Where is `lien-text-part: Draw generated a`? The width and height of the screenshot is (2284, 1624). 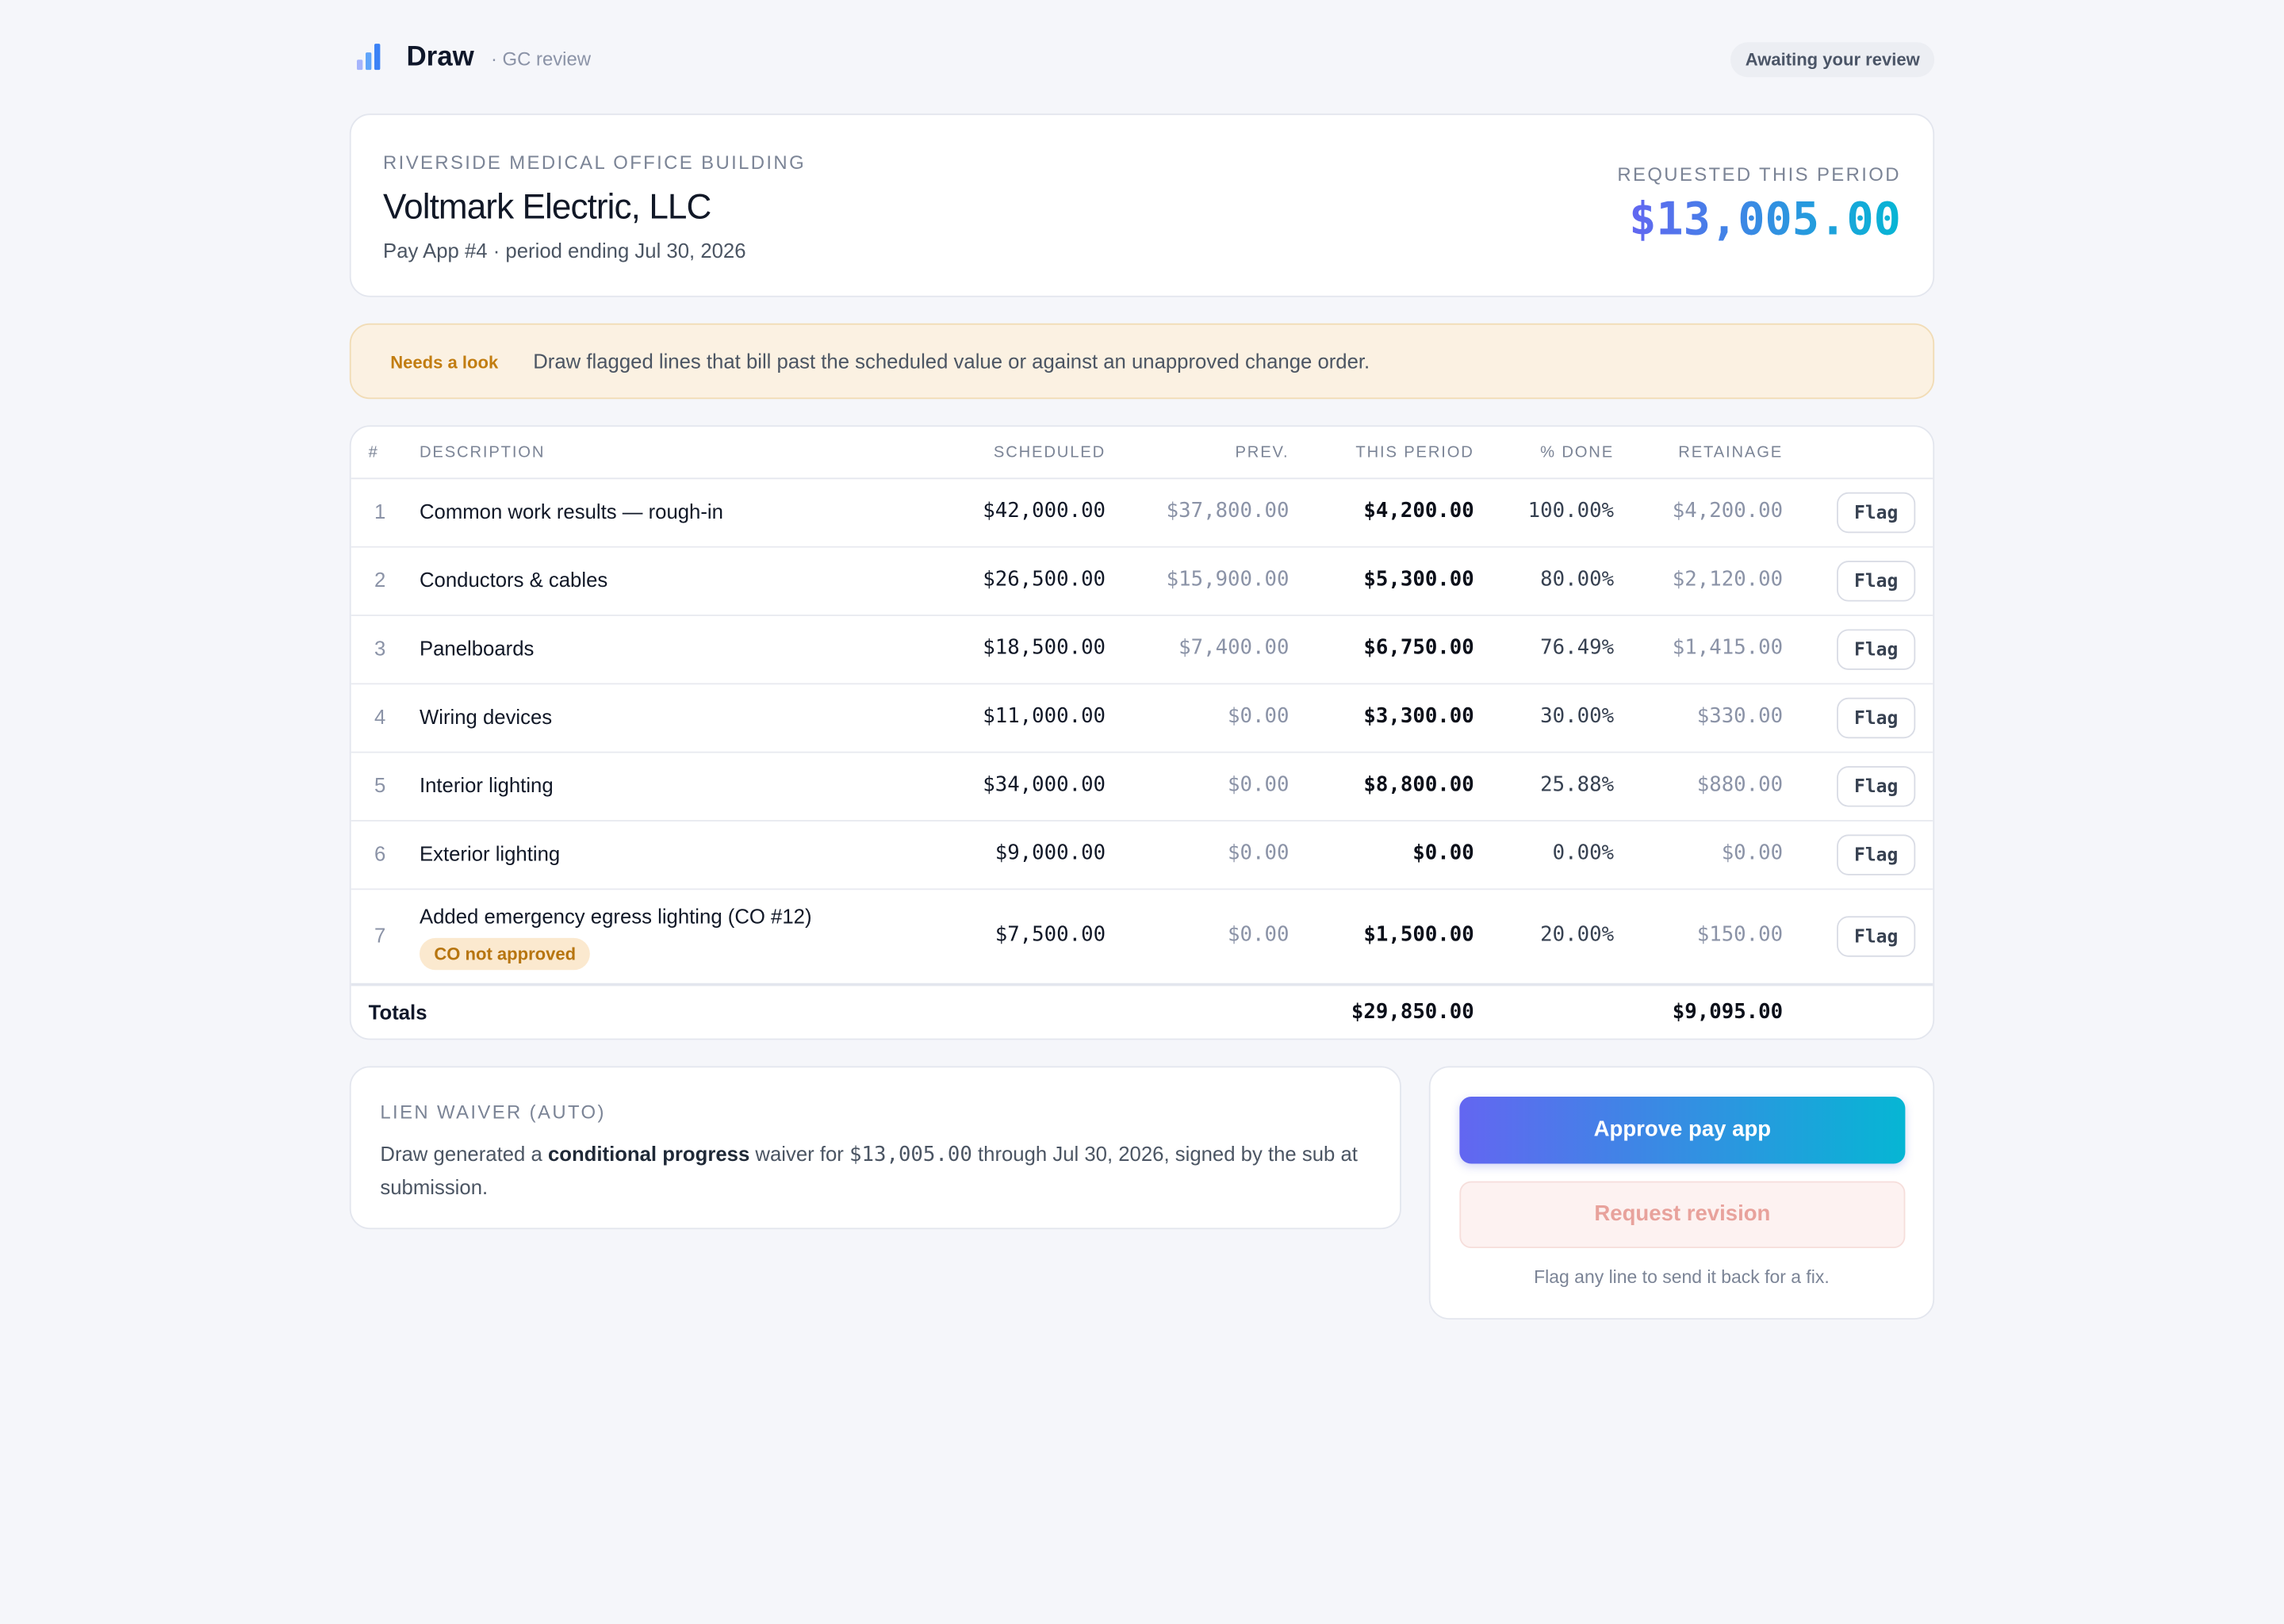 lien-text-part: Draw generated a is located at coordinates (464, 1153).